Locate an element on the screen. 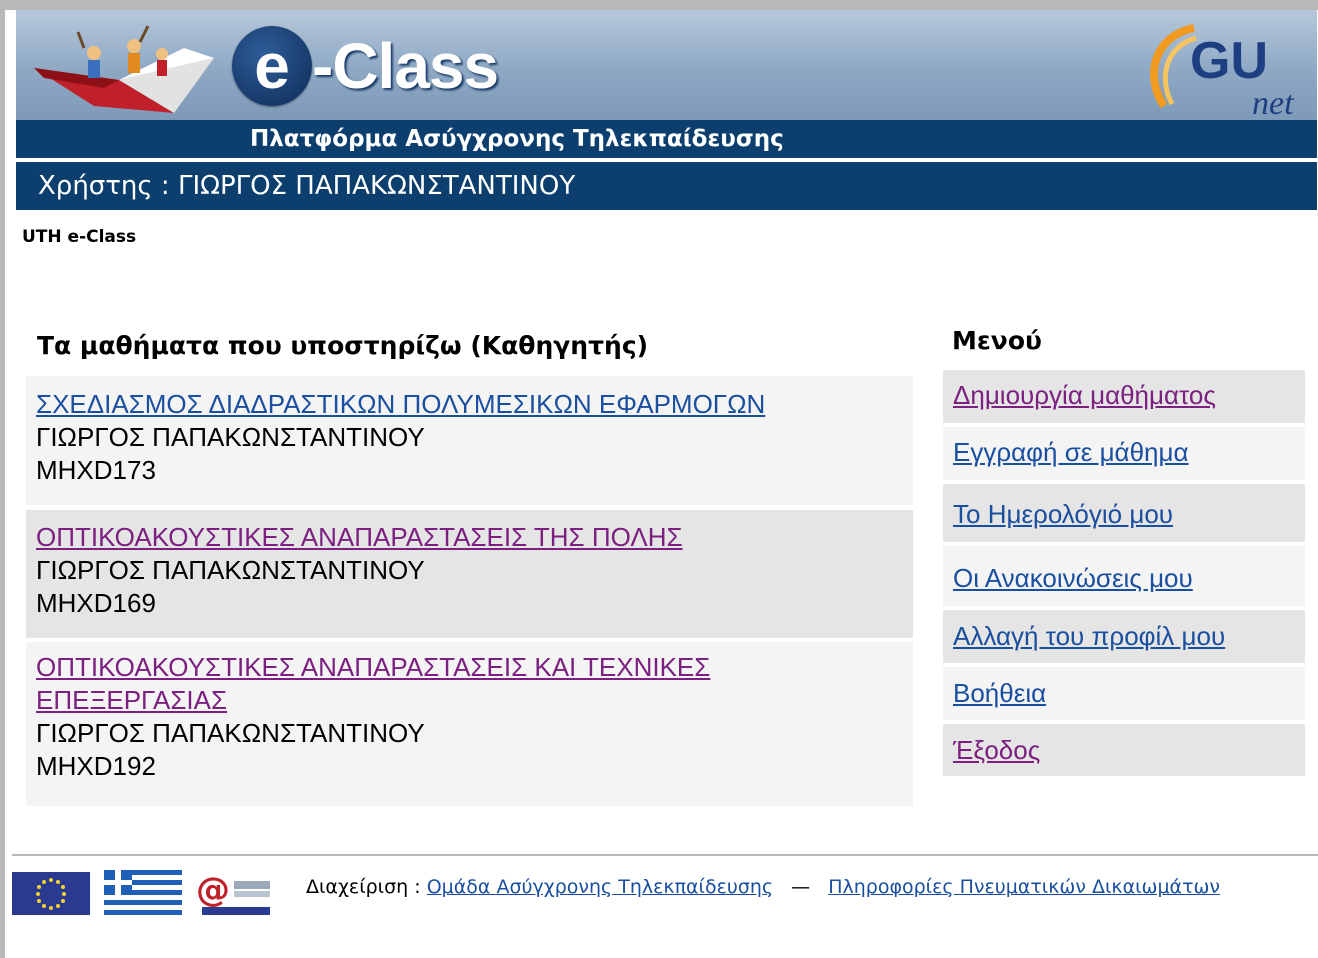 The image size is (1318, 958). menu-link-profile: Αλλαγή του προφίλ μου is located at coordinates (1089, 636).